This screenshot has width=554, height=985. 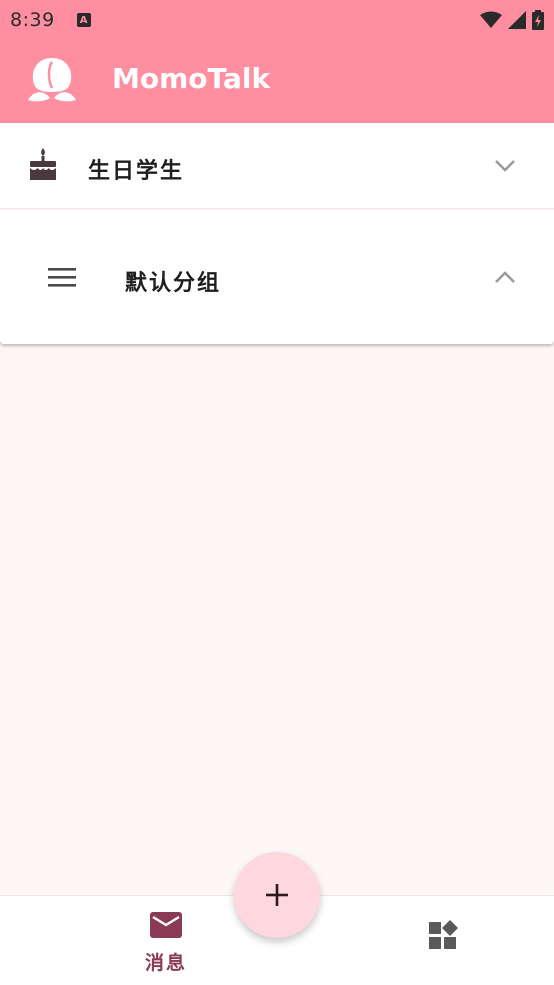 I want to click on status-bar: 8:39 A, so click(x=277, y=20).